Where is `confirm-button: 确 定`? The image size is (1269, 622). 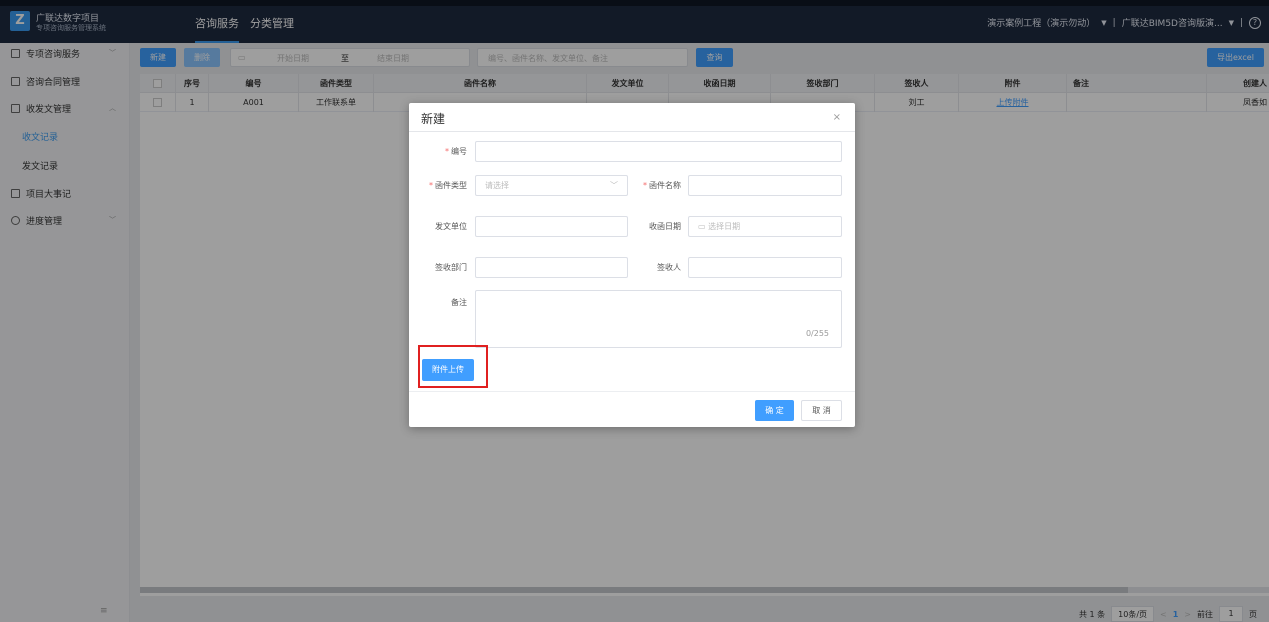
confirm-button: 确 定 is located at coordinates (774, 410).